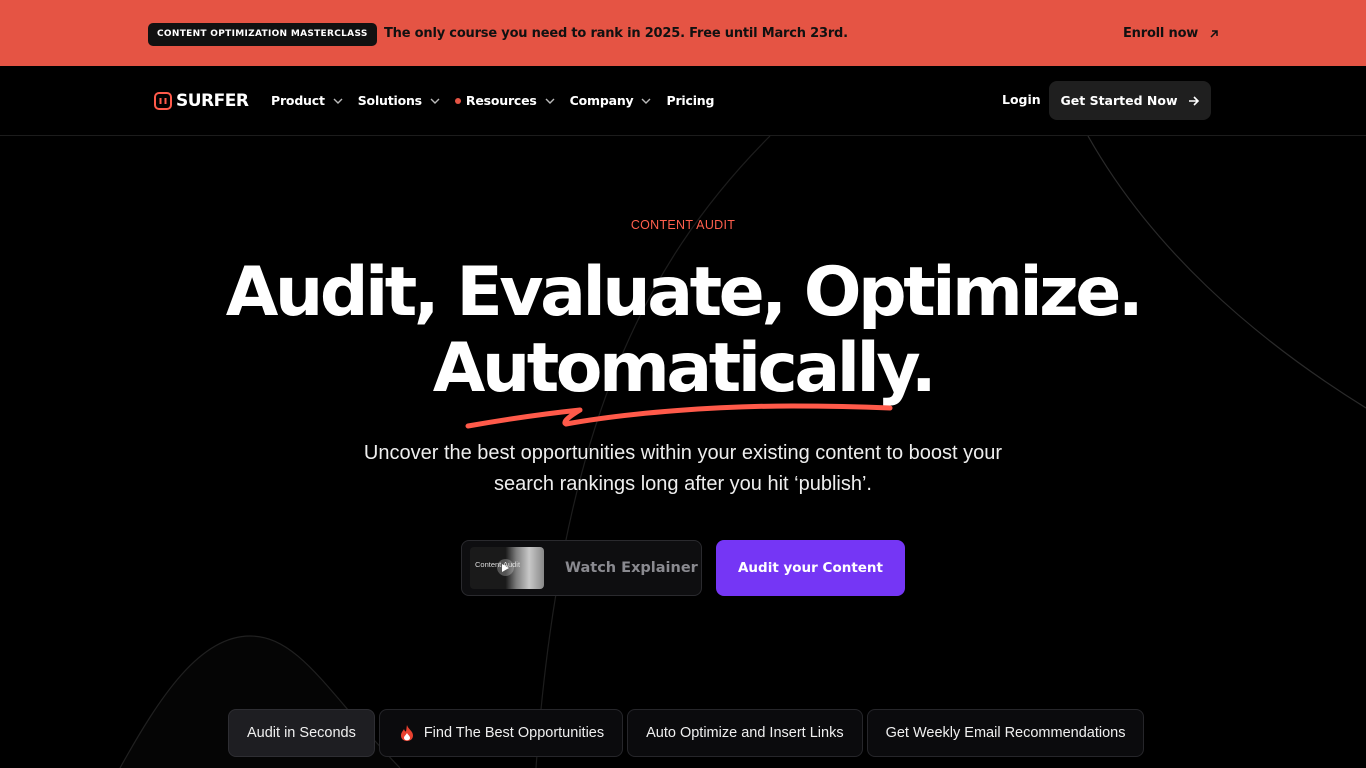 The width and height of the screenshot is (1366, 768). What do you see at coordinates (262, 34) in the screenshot?
I see `masterclass-badge: CONTENT OPTIMIZATION MASTERCLASS` at bounding box center [262, 34].